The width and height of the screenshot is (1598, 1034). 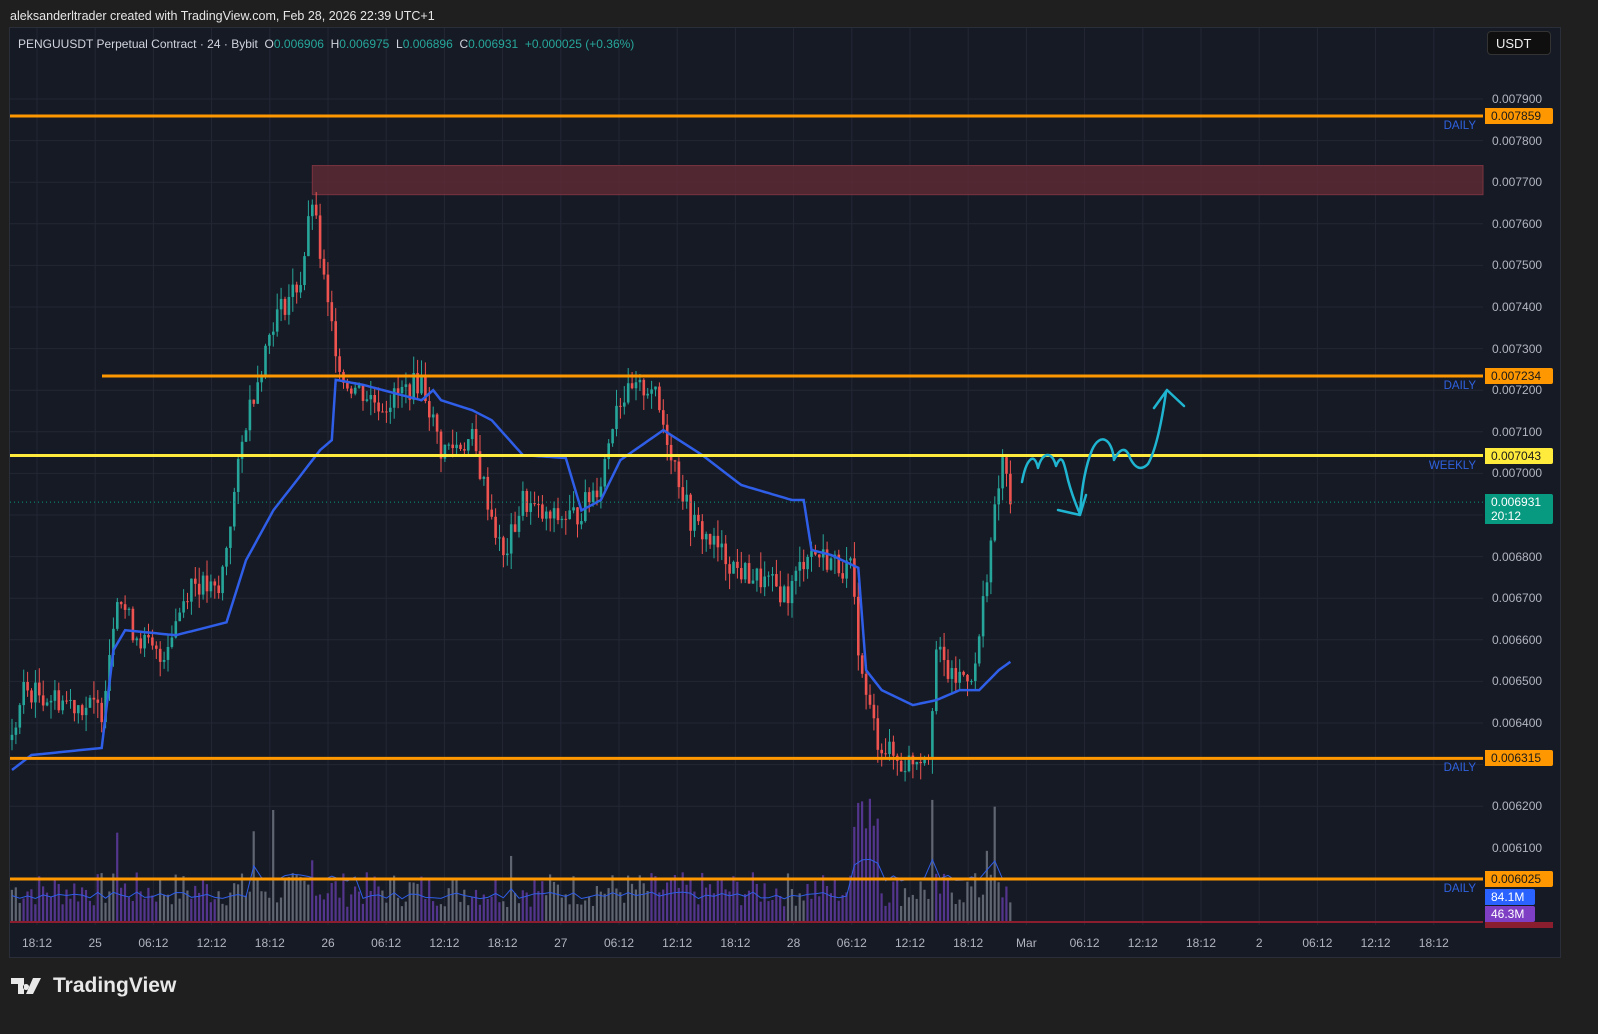 What do you see at coordinates (1317, 943) in the screenshot?
I see `time-axis-label: 06:12` at bounding box center [1317, 943].